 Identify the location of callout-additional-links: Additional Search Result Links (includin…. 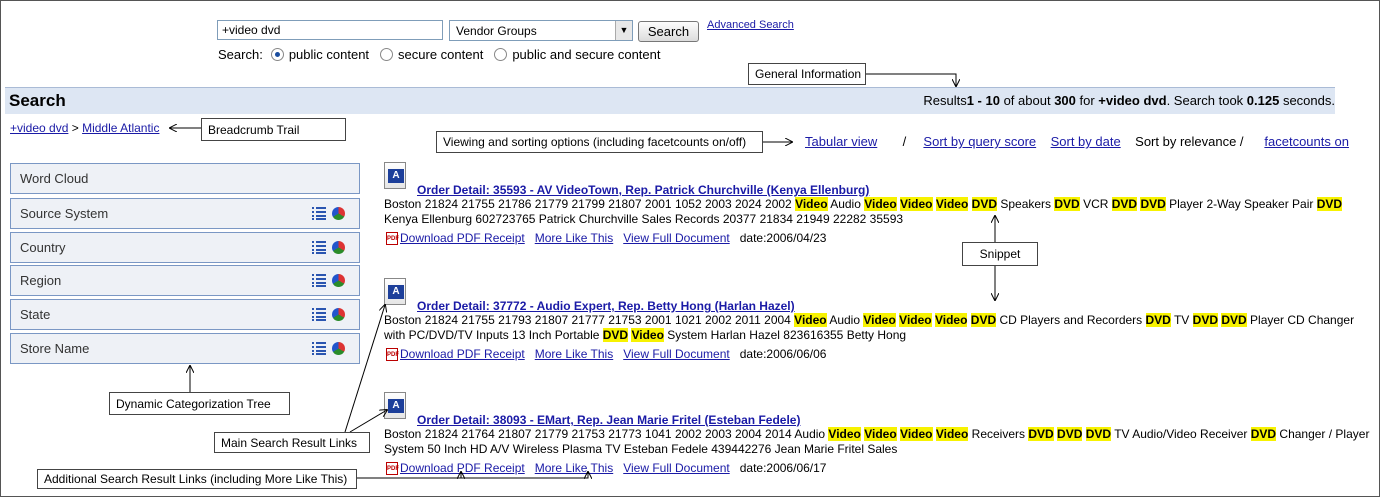
(197, 479).